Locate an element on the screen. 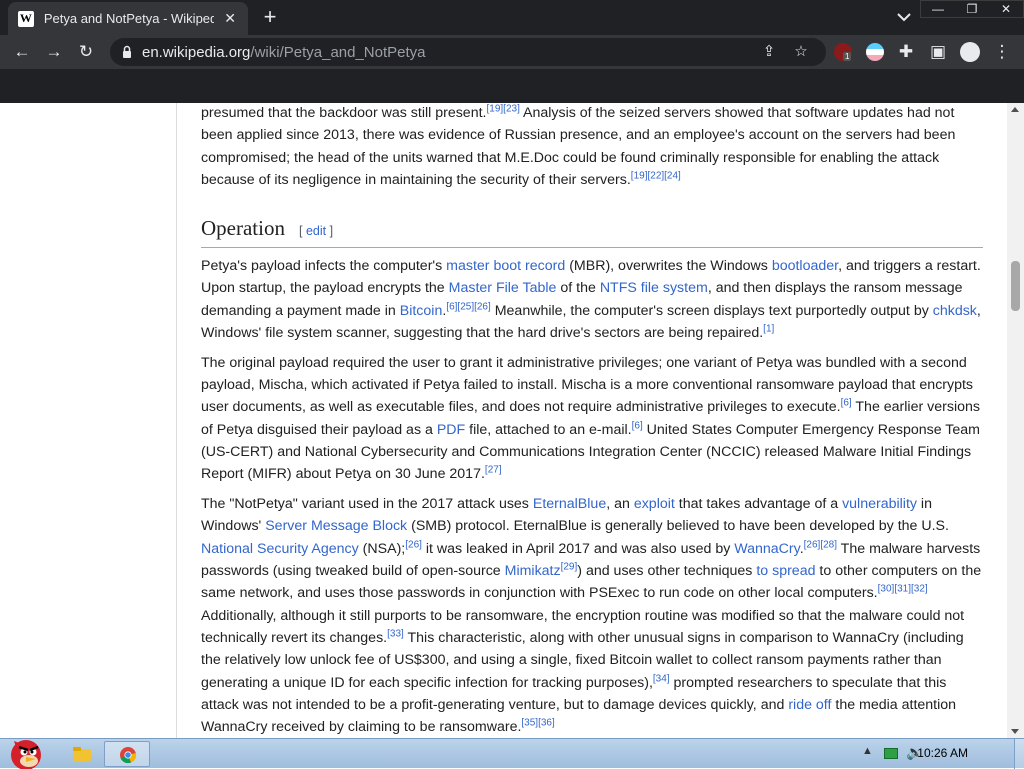 The height and width of the screenshot is (769, 1024). ref: [19][22][24] is located at coordinates (656, 175).